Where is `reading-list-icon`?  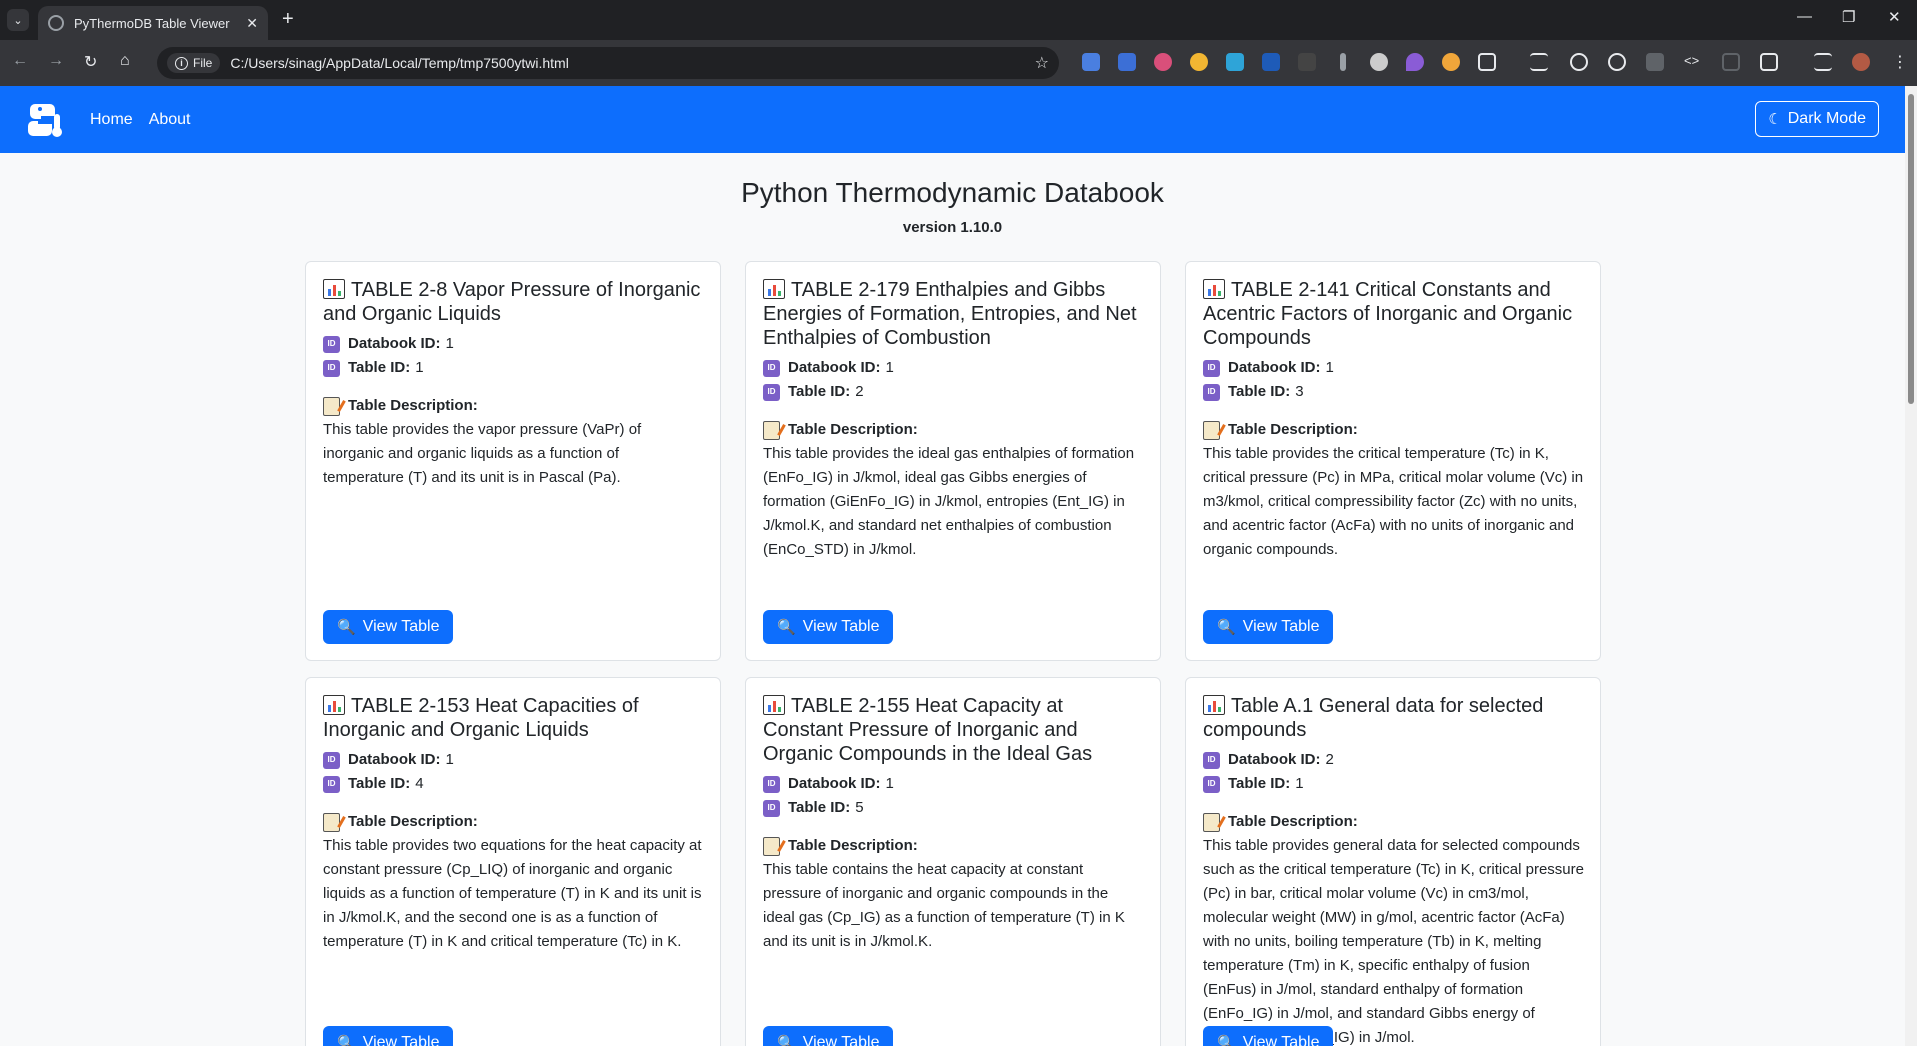 reading-list-icon is located at coordinates (1769, 62).